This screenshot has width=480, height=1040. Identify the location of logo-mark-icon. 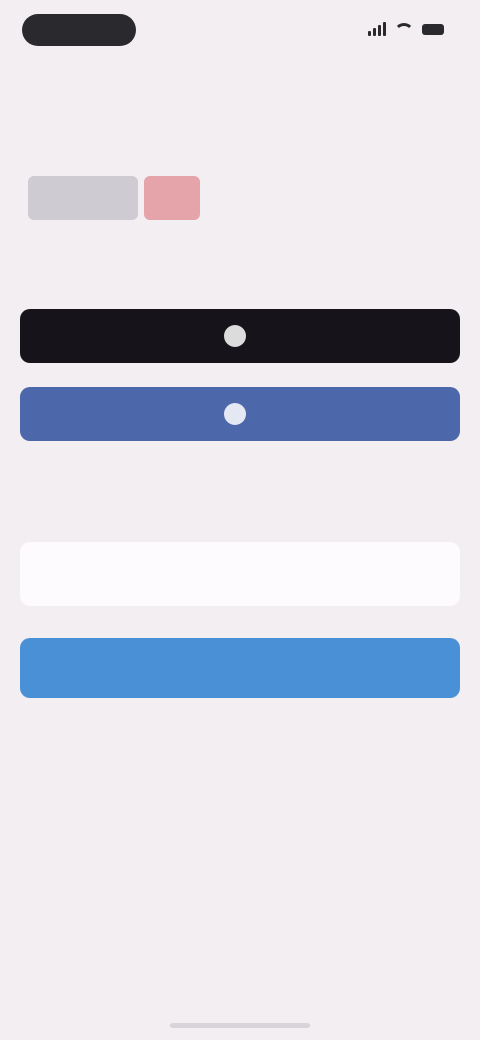
(172, 198).